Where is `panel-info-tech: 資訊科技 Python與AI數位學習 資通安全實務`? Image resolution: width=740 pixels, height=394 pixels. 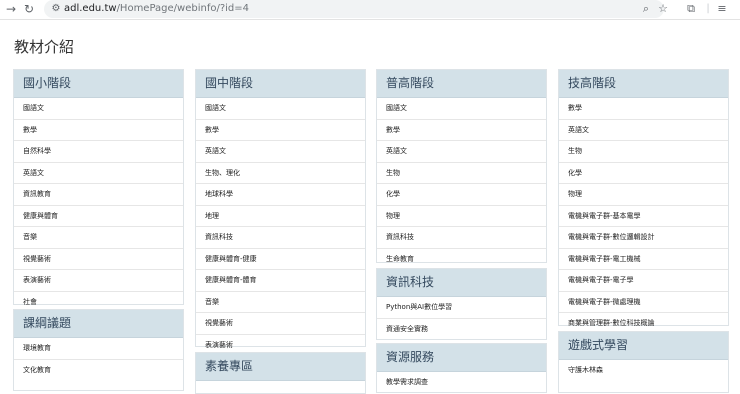 panel-info-tech: 資訊科技 Python與AI數位學習 資通安全實務 is located at coordinates (461, 304).